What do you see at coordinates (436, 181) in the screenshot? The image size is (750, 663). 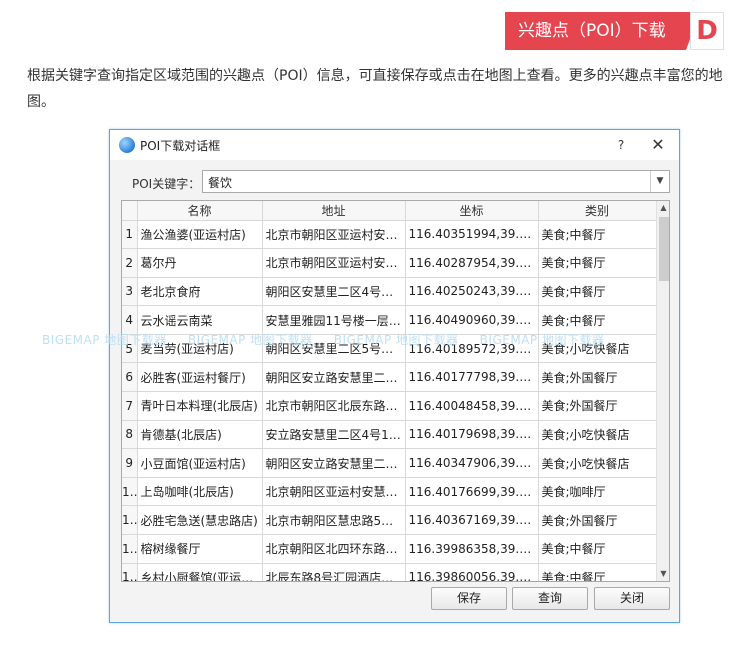 I see `keyword-combobox: 餐饮 ▼` at bounding box center [436, 181].